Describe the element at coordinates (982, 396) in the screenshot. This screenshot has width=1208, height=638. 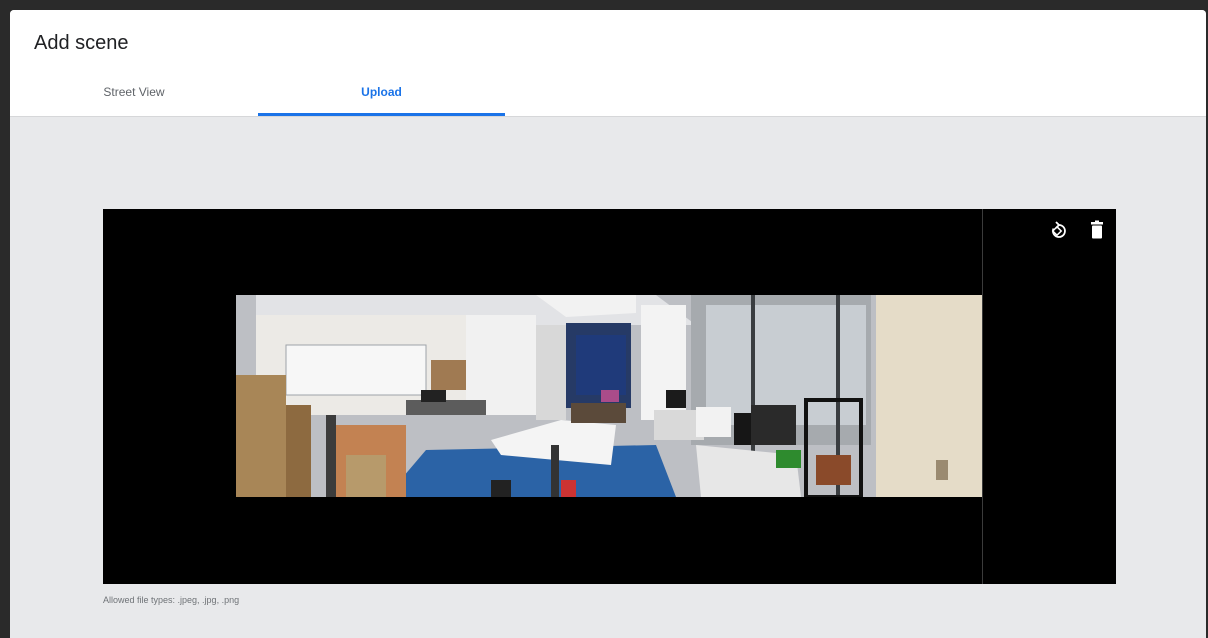
I see `preview-divider` at that location.